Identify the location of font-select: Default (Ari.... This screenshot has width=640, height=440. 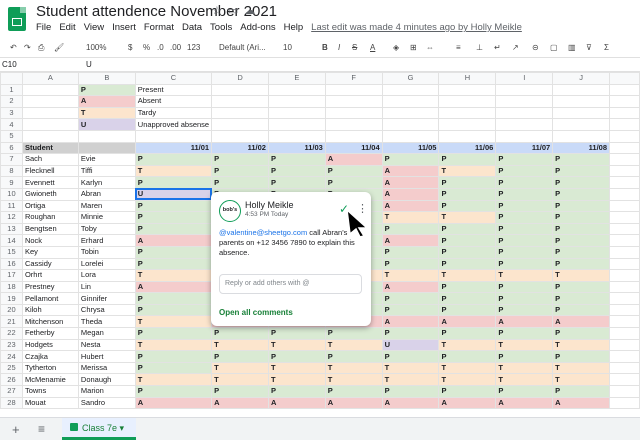
(242, 47).